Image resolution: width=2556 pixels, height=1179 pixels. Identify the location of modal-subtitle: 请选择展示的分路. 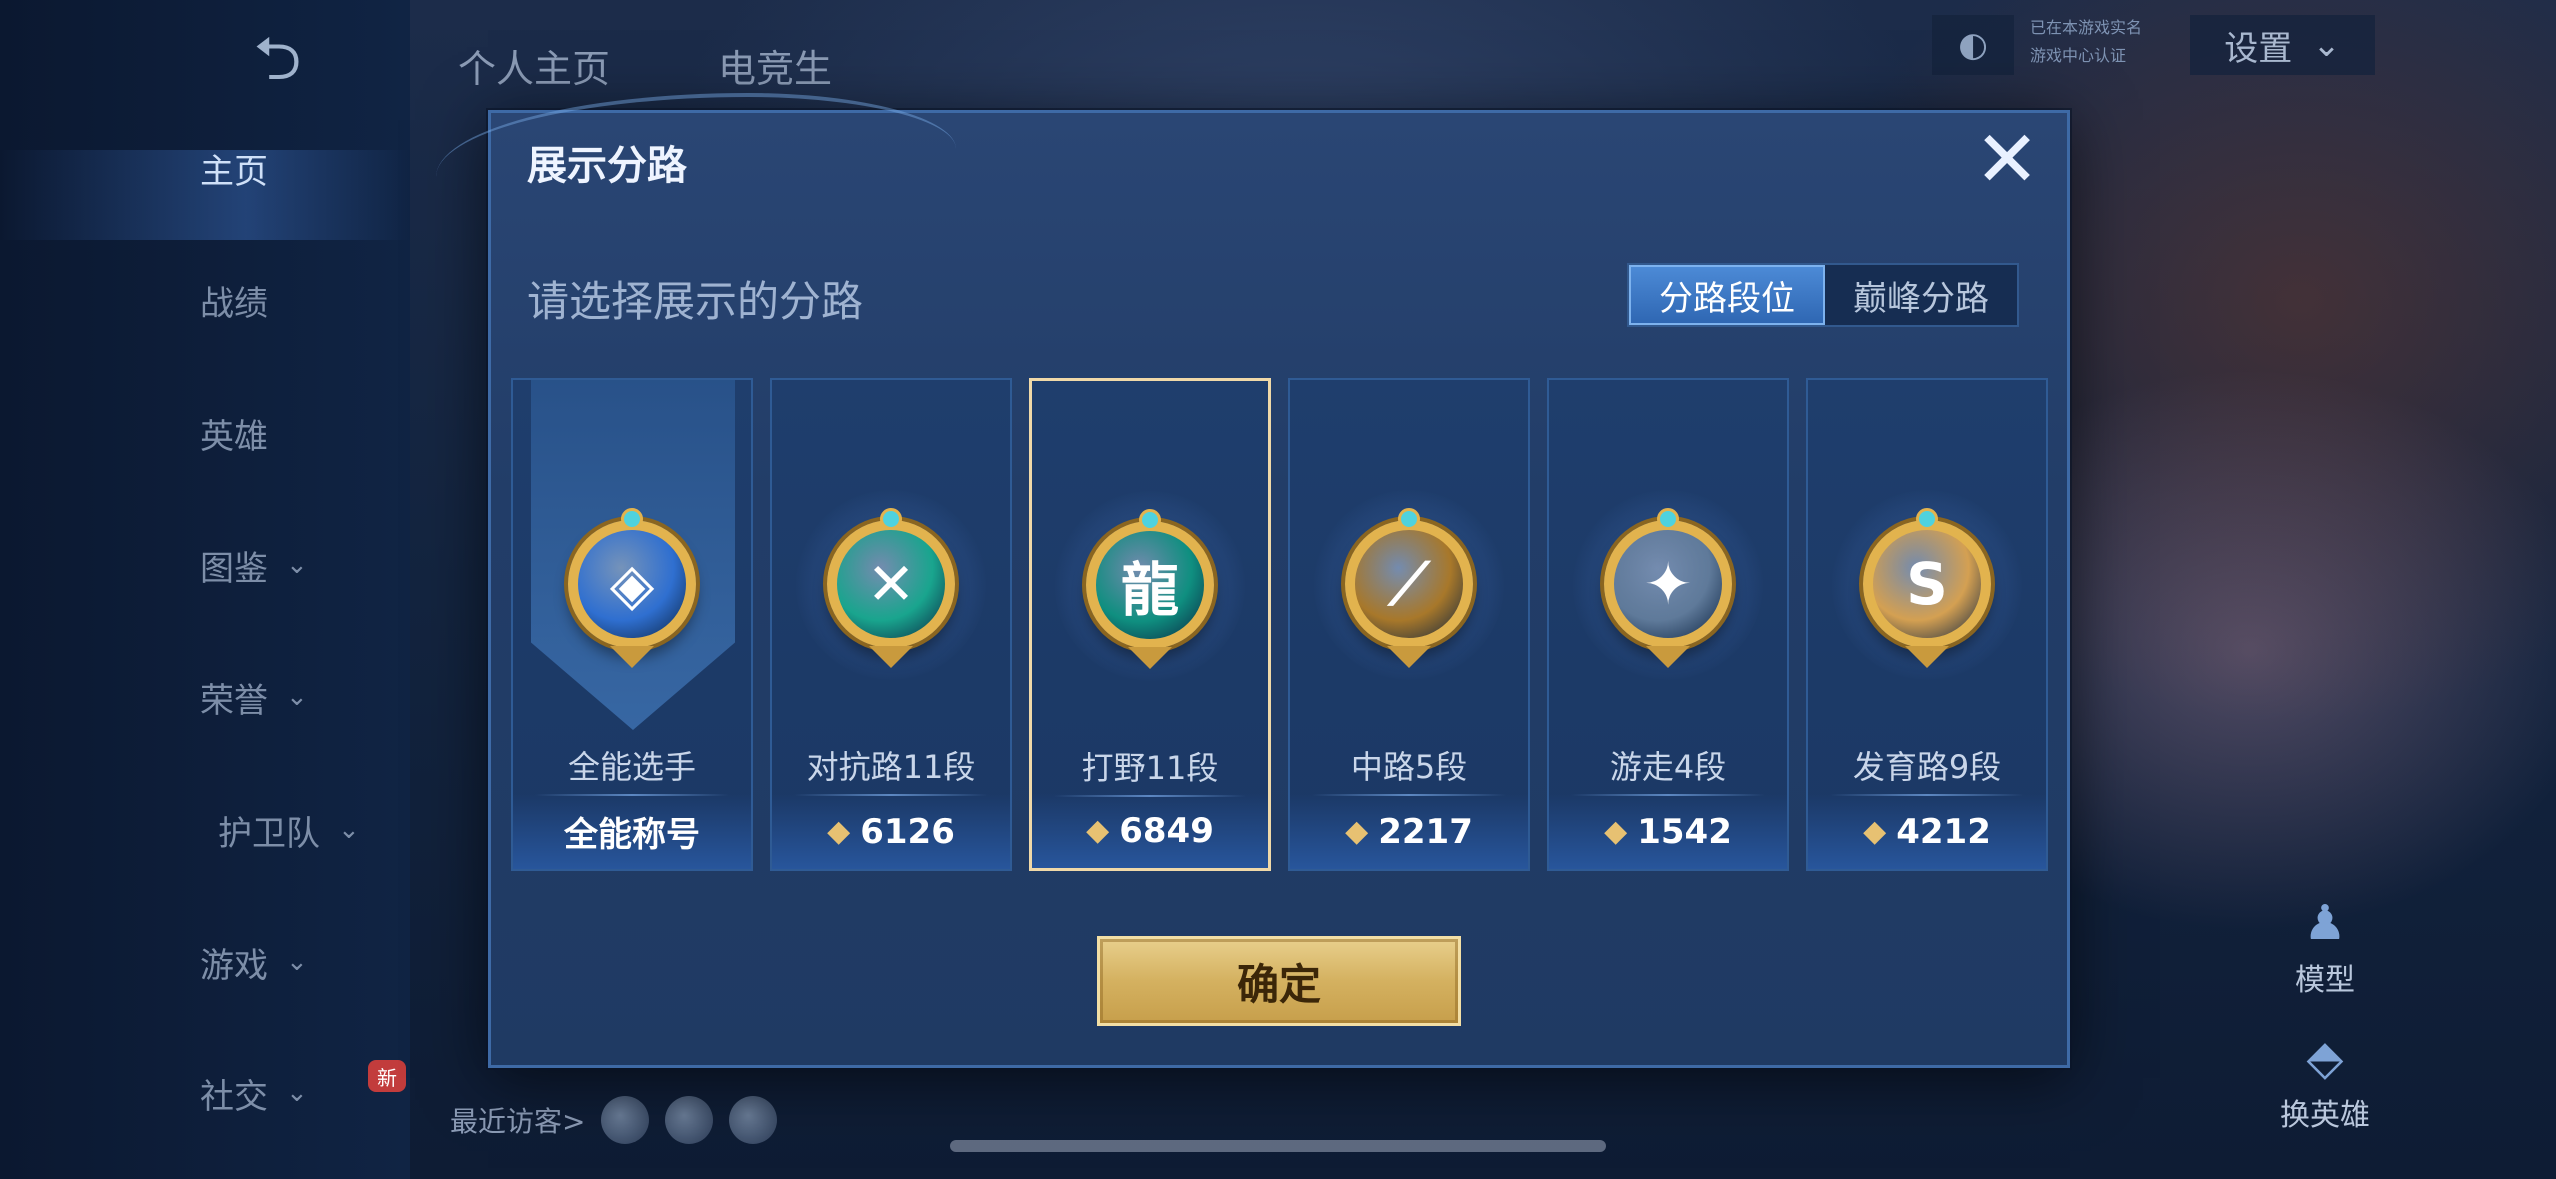
(695, 301).